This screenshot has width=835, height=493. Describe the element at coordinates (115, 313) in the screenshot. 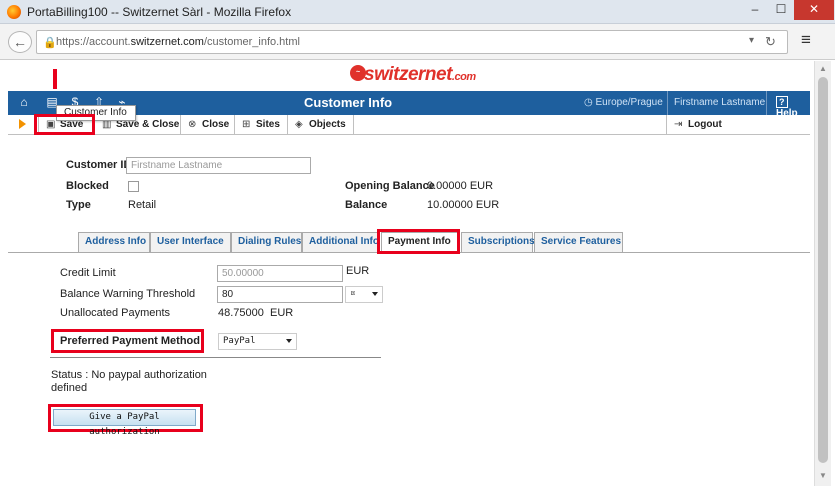

I see `unallocated-label: Unallocated Payments` at that location.